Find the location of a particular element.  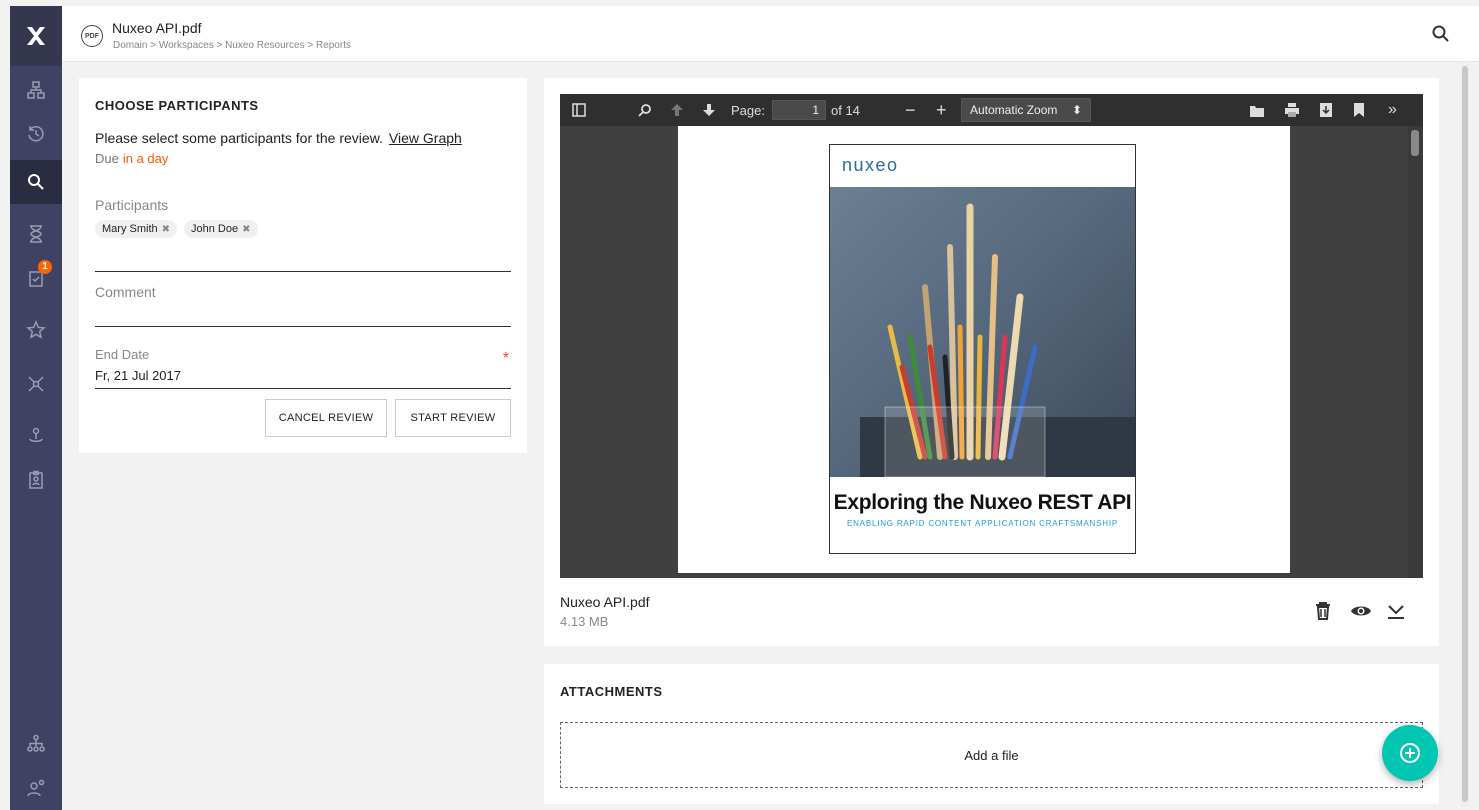

document-title: Nuxeo API.pdf is located at coordinates (157, 28).